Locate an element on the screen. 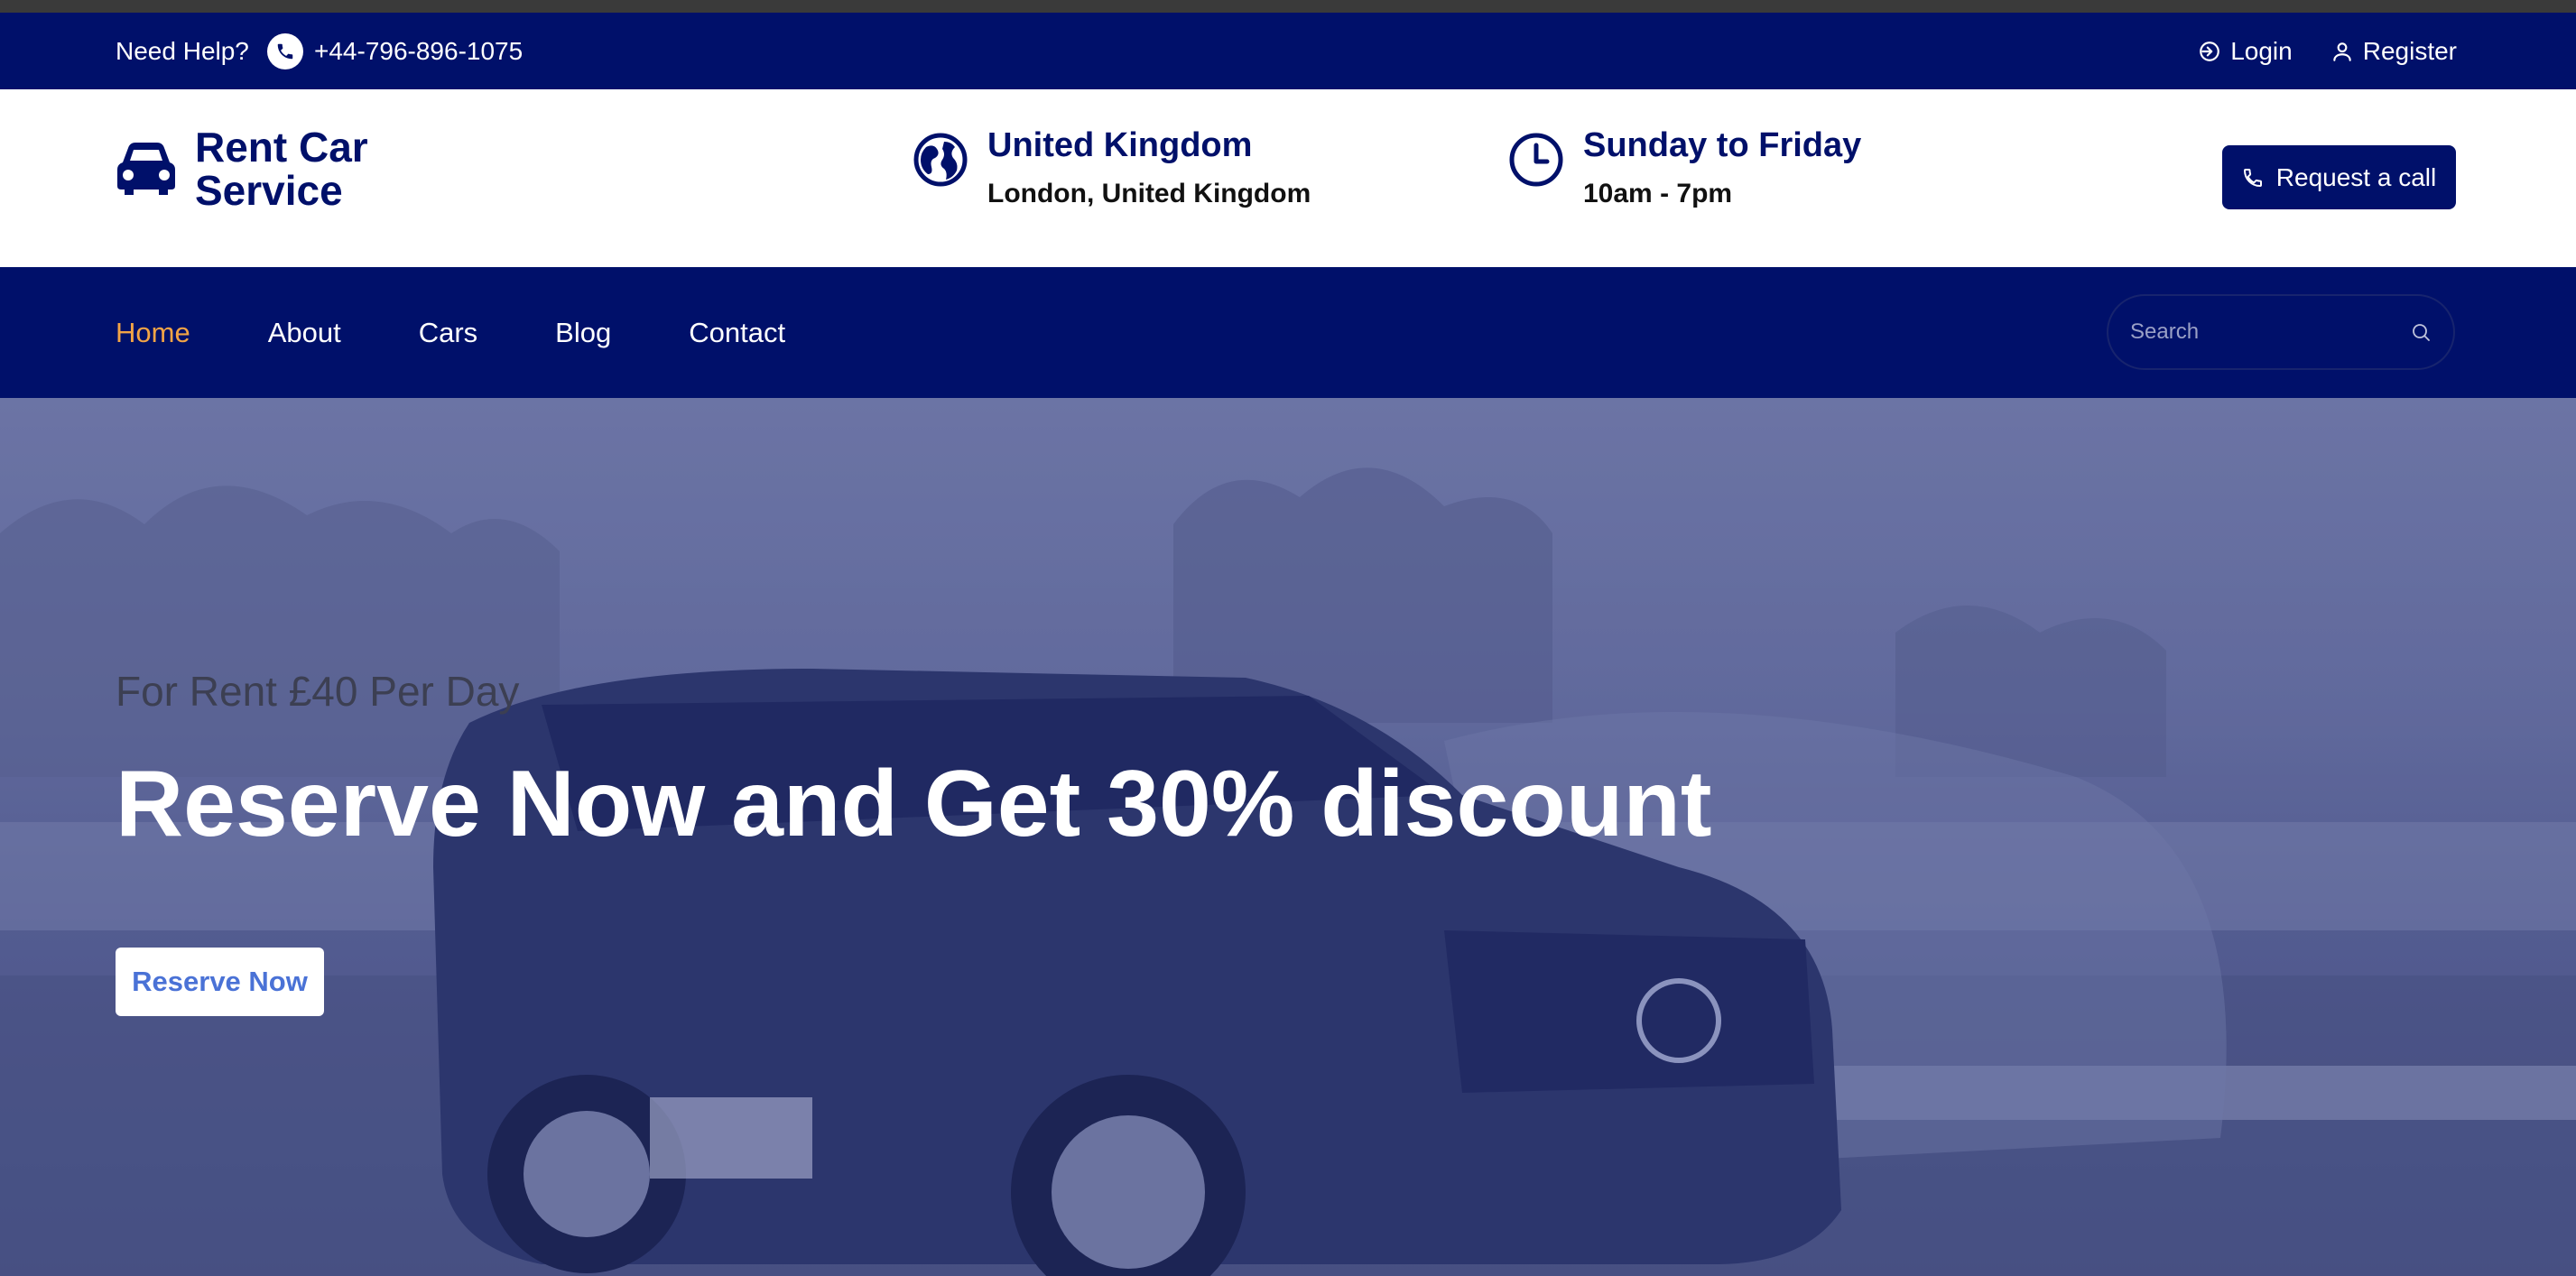  logo-text: Rent Car Service is located at coordinates (281, 169).